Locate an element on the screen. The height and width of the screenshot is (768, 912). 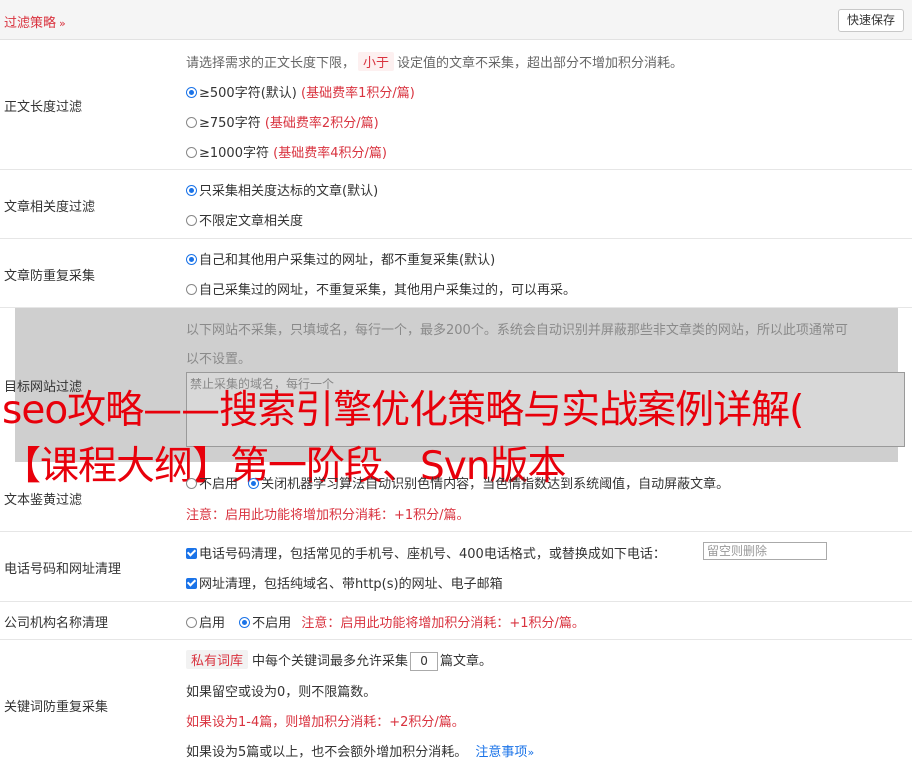
keyword-line1-before: 中每个关键词最多允许采集 is located at coordinates (330, 661).